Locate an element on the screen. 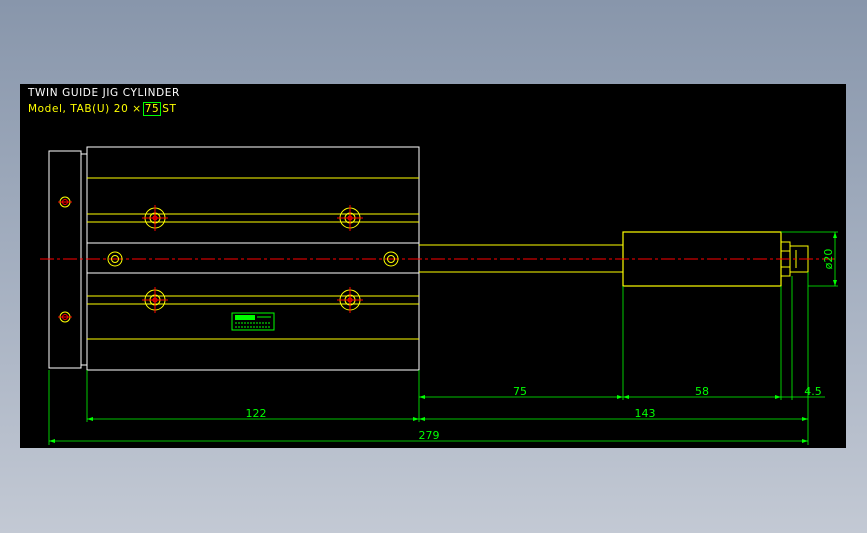 This screenshot has height=533, width=867. dim-rod-diameter: ø20 is located at coordinates (828, 259).